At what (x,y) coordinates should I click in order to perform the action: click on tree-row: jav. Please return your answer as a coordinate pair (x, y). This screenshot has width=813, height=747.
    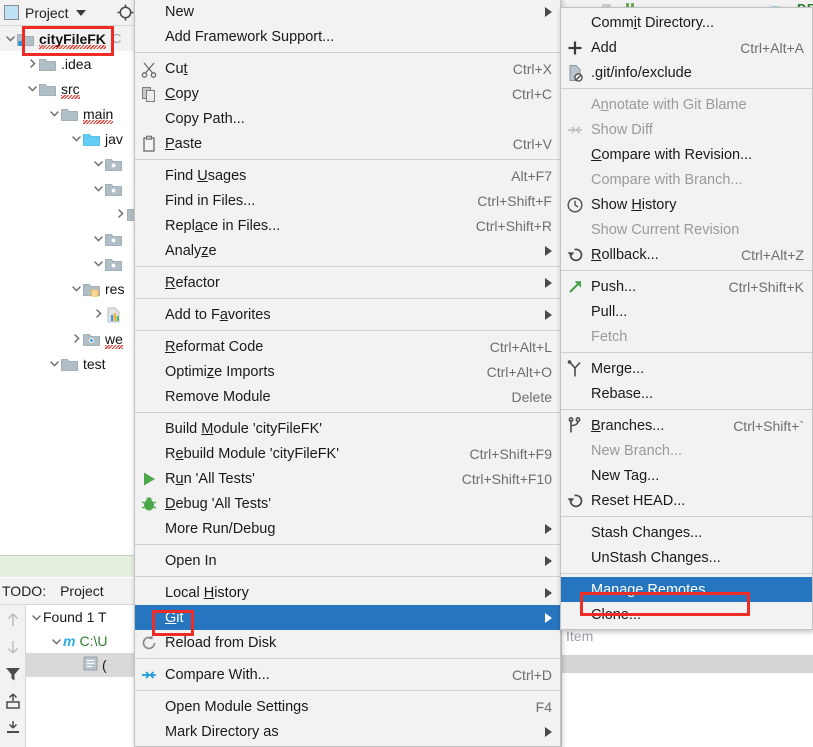
    Looking at the image, I should click on (70, 138).